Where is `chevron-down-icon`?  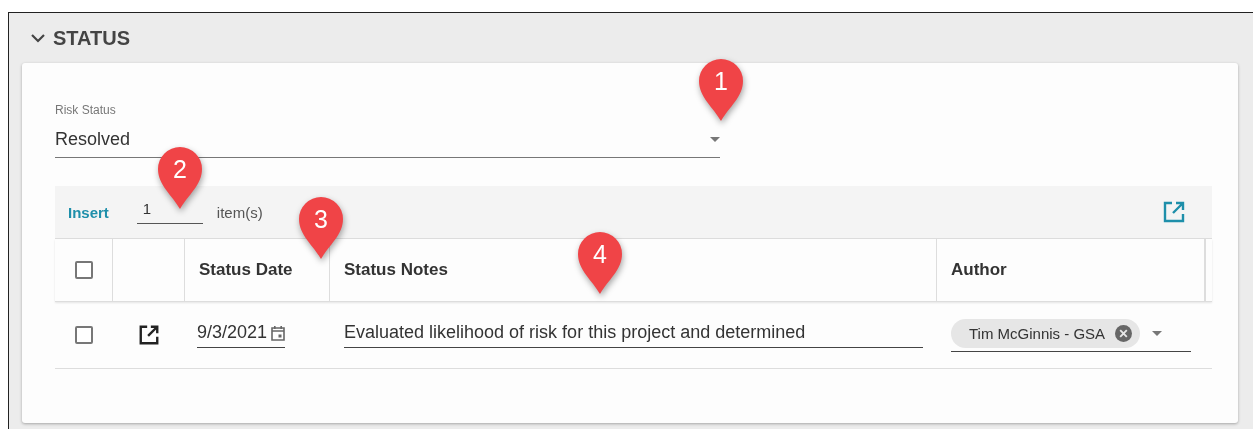 chevron-down-icon is located at coordinates (38, 38).